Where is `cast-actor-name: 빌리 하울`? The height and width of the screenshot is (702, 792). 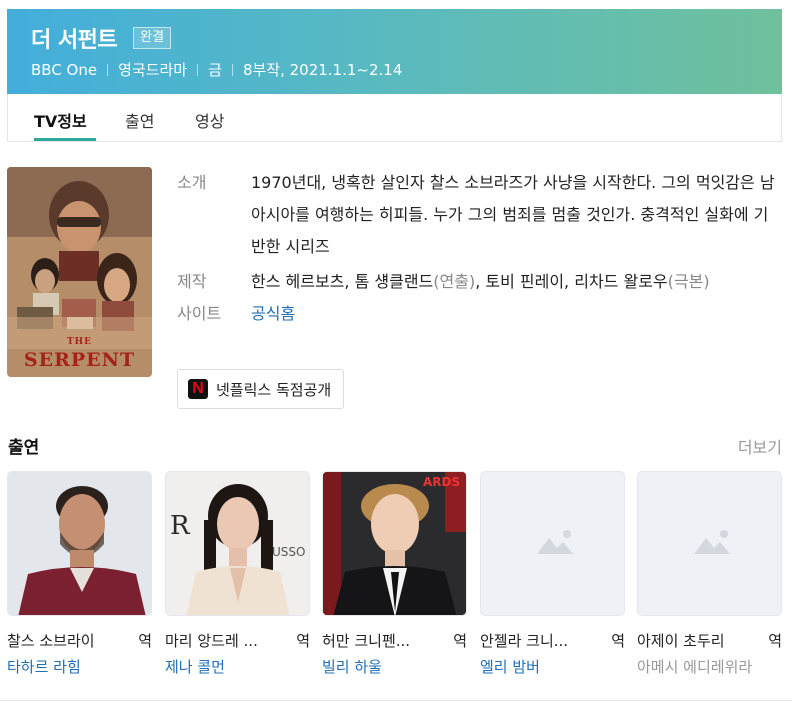
cast-actor-name: 빌리 하울 is located at coordinates (394, 666).